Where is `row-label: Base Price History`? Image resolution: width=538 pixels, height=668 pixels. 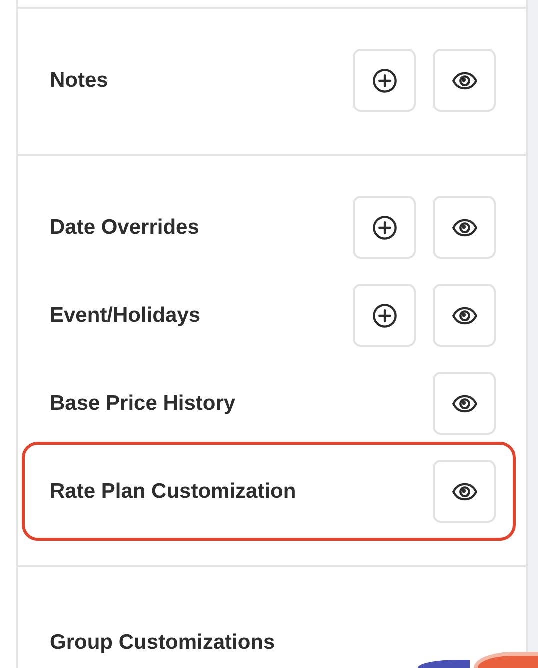
row-label: Base Price History is located at coordinates (143, 404).